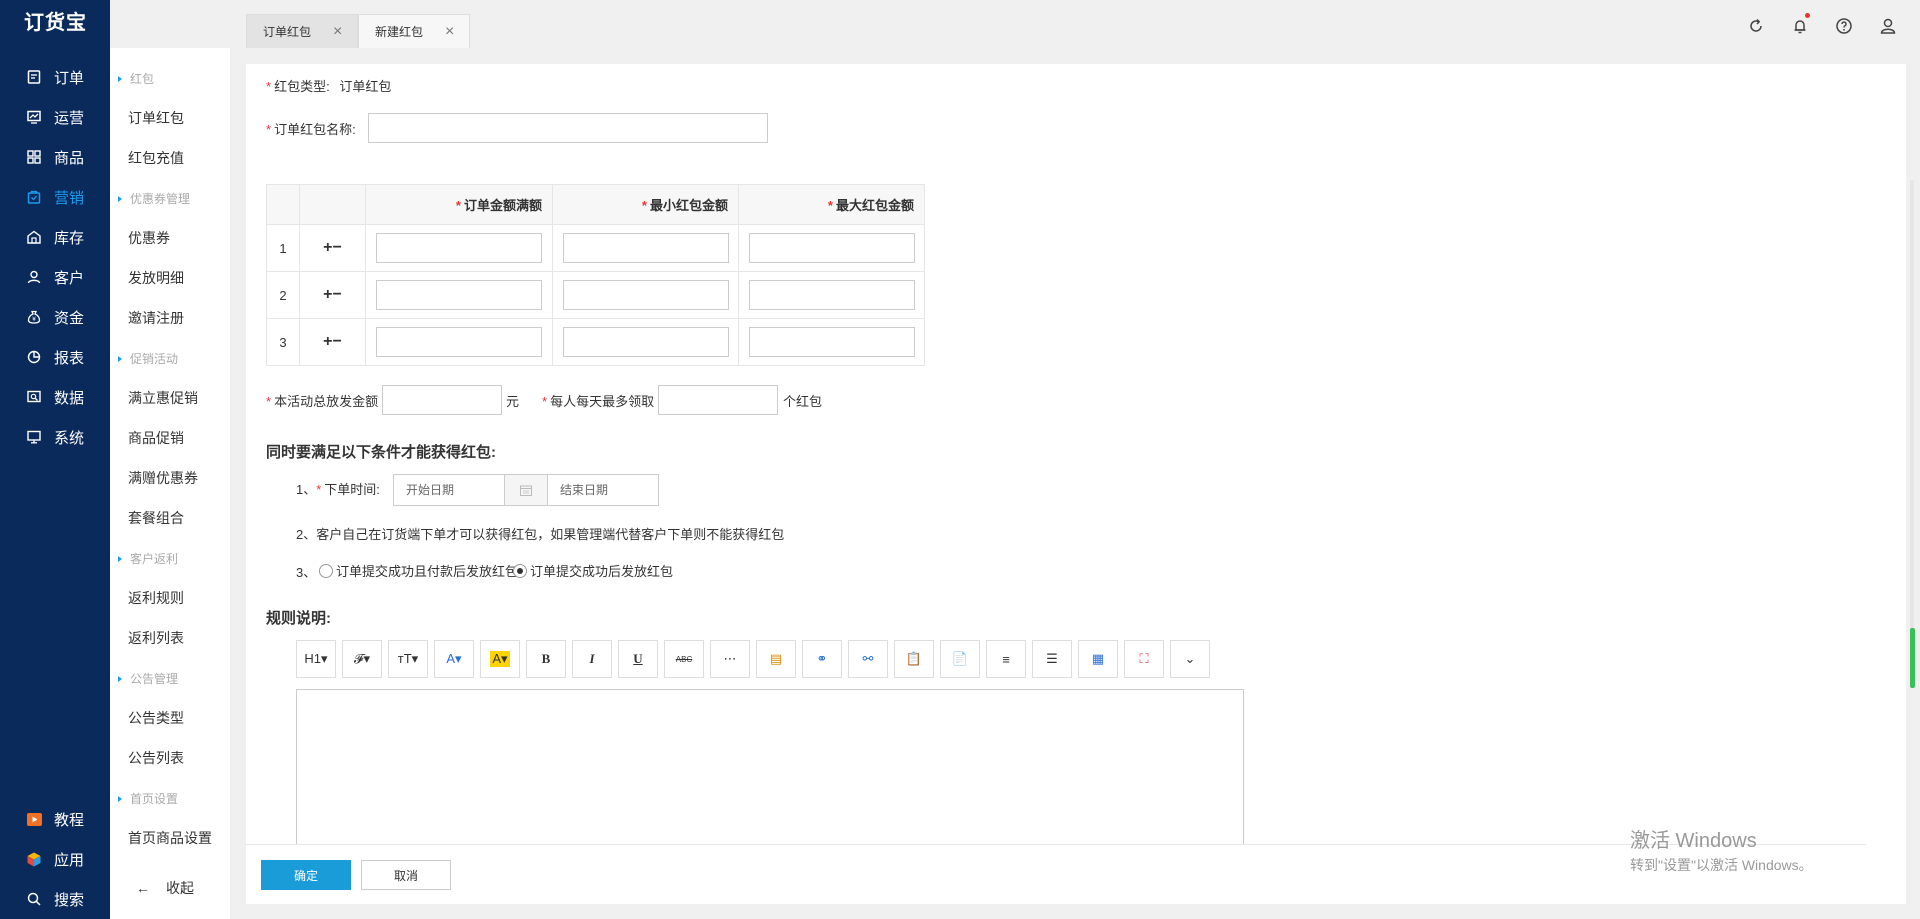 Image resolution: width=1920 pixels, height=919 pixels. Describe the element at coordinates (55, 899) in the screenshot. I see `nav-item-search: 搜索` at that location.